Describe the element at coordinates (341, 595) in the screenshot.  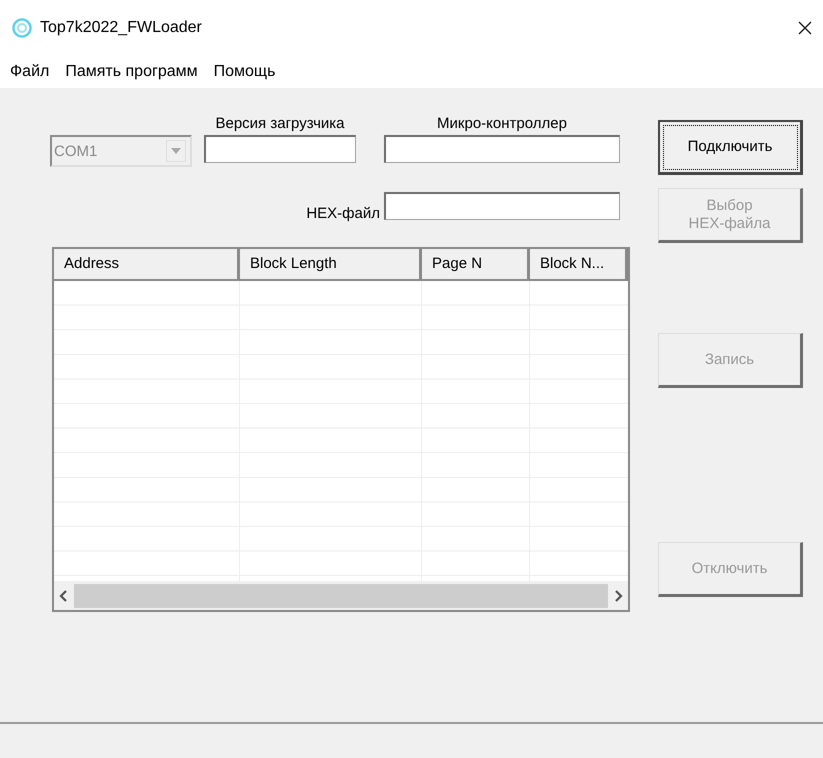
I see `horizontal-scrollbar` at that location.